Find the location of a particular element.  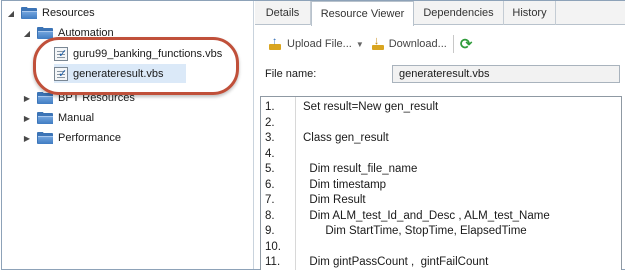

code-line: 6. Dim timestamp is located at coordinates (441, 186).